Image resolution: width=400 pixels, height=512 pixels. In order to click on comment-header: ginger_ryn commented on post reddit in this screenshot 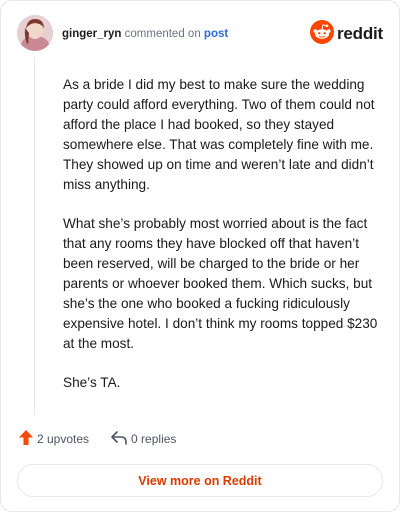, I will do `click(200, 34)`.